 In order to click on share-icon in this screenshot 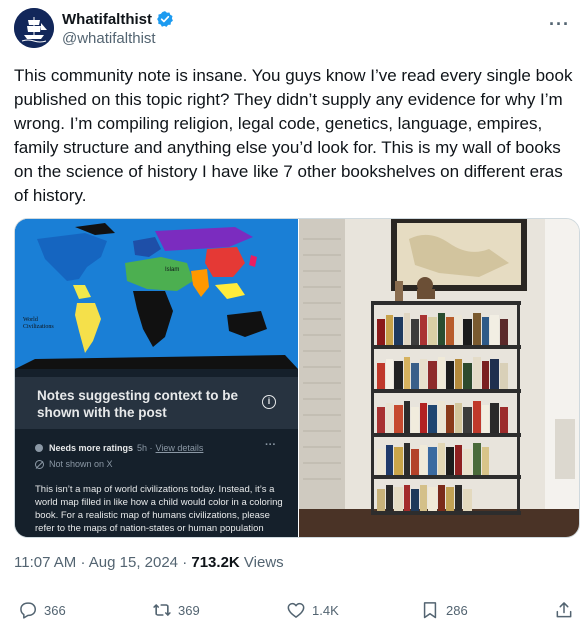, I will do `click(564, 610)`.